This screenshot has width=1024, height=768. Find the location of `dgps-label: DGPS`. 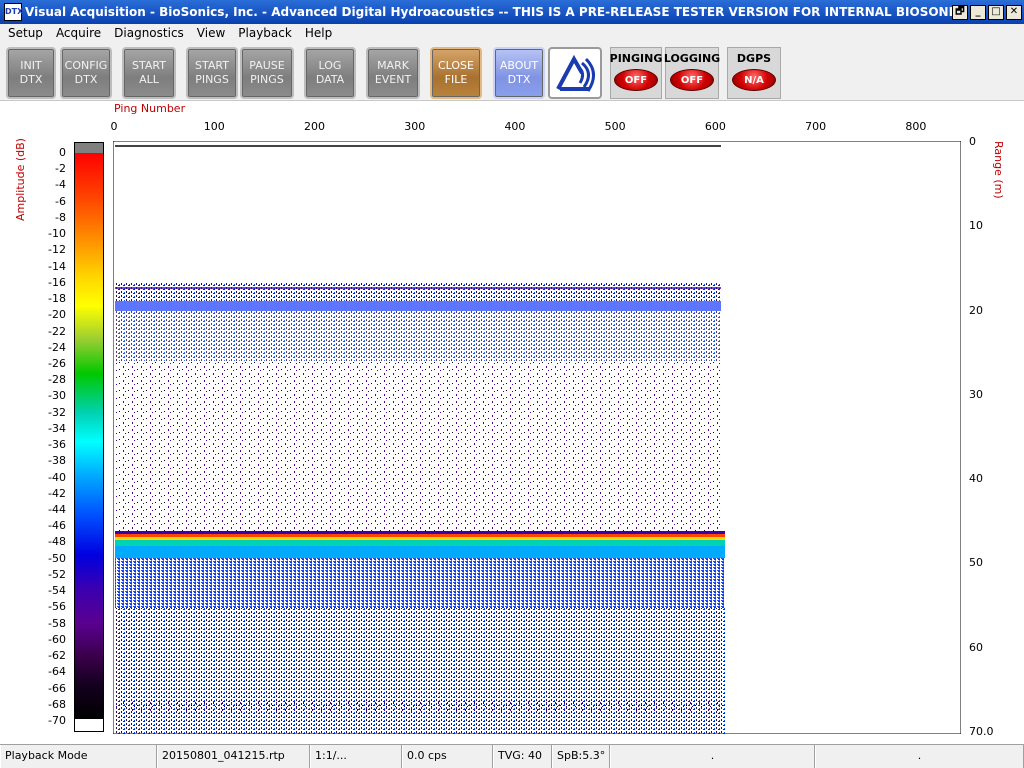

dgps-label: DGPS is located at coordinates (754, 58).